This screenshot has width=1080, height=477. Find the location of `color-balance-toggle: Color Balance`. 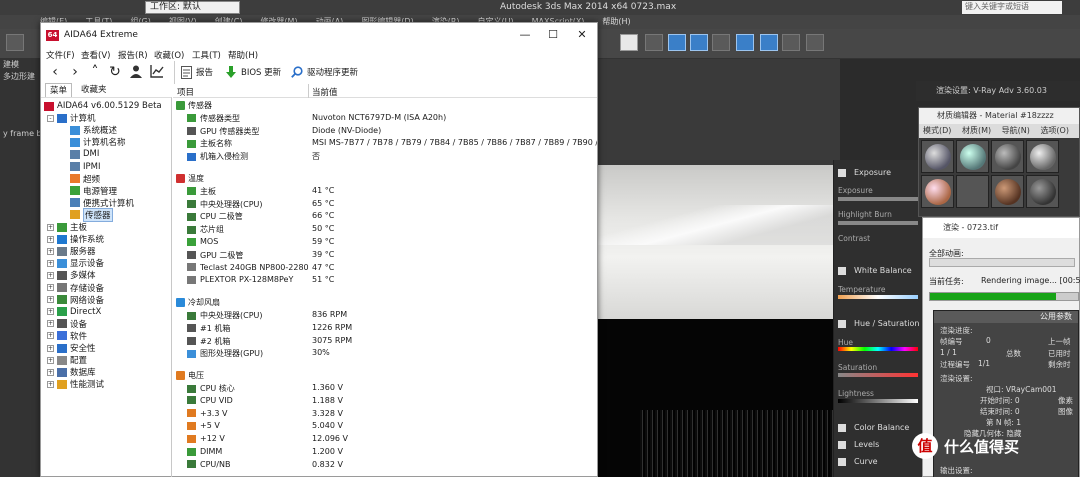

color-balance-toggle: Color Balance is located at coordinates (873, 427).